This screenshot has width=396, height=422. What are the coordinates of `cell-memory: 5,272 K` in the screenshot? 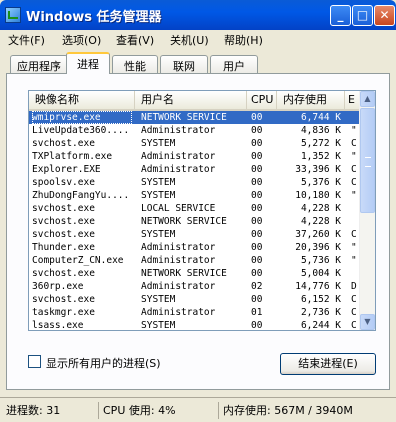 It's located at (320, 143).